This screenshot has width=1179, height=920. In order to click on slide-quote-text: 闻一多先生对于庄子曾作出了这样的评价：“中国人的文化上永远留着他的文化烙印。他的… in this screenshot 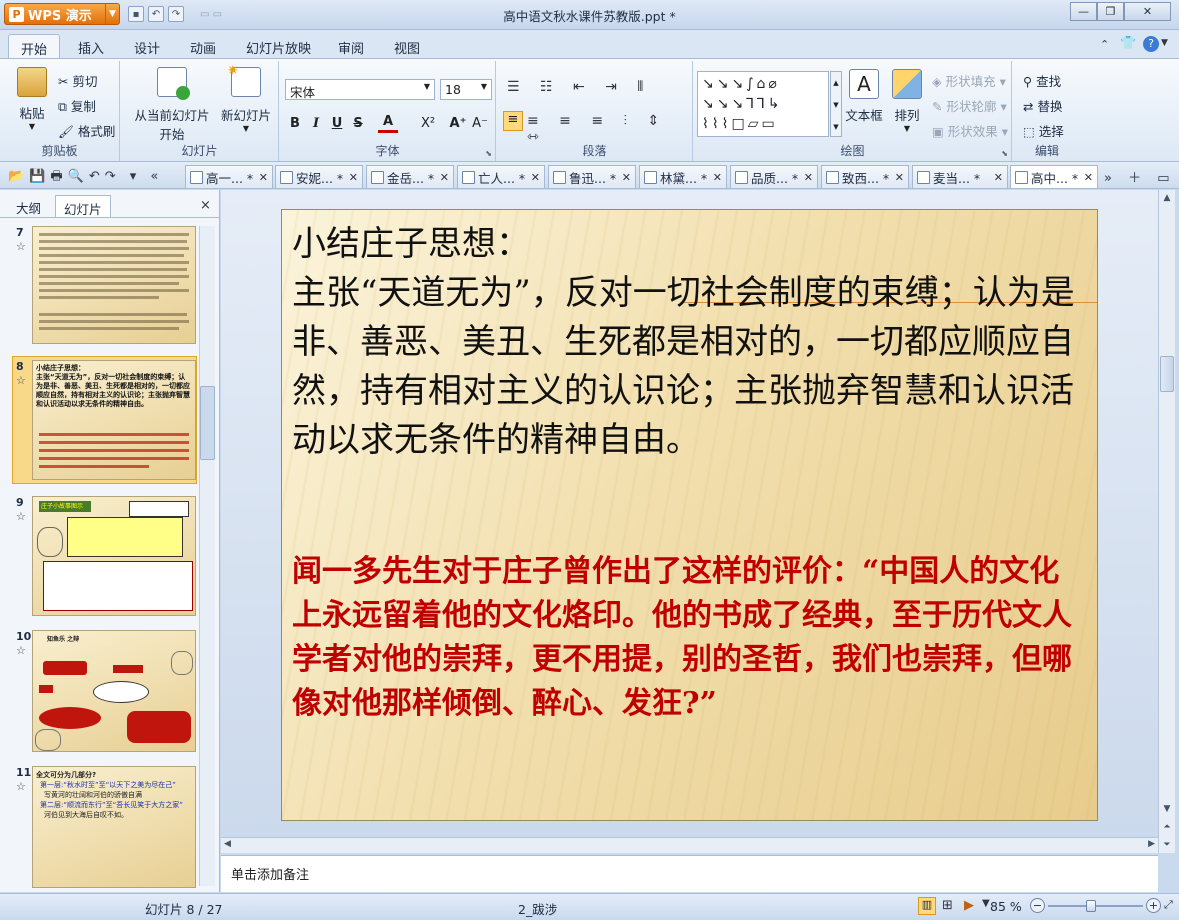, I will do `click(687, 638)`.